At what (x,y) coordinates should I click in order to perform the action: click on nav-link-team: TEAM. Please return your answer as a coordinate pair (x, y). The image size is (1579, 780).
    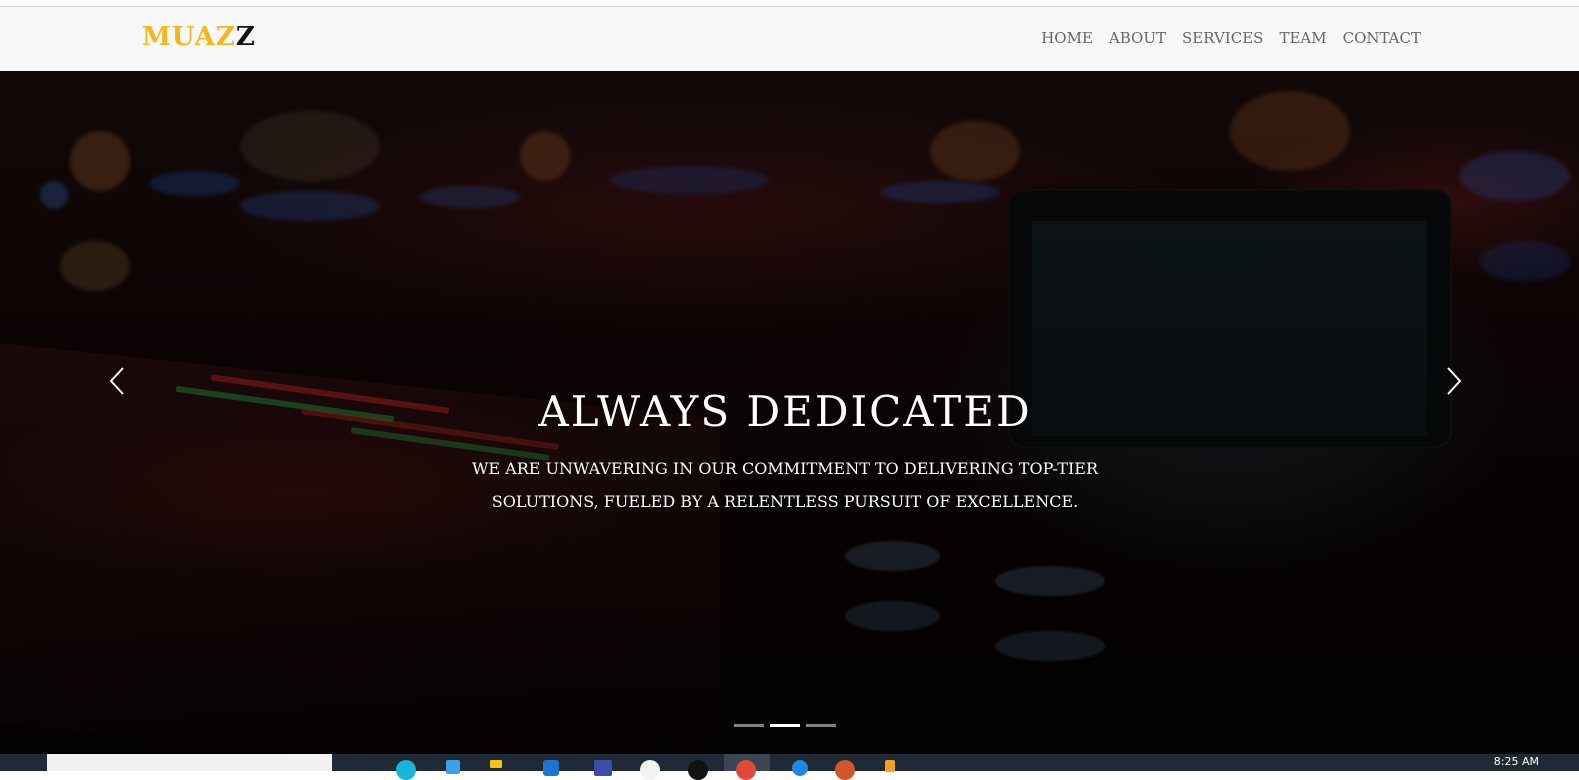
    Looking at the image, I should click on (1302, 38).